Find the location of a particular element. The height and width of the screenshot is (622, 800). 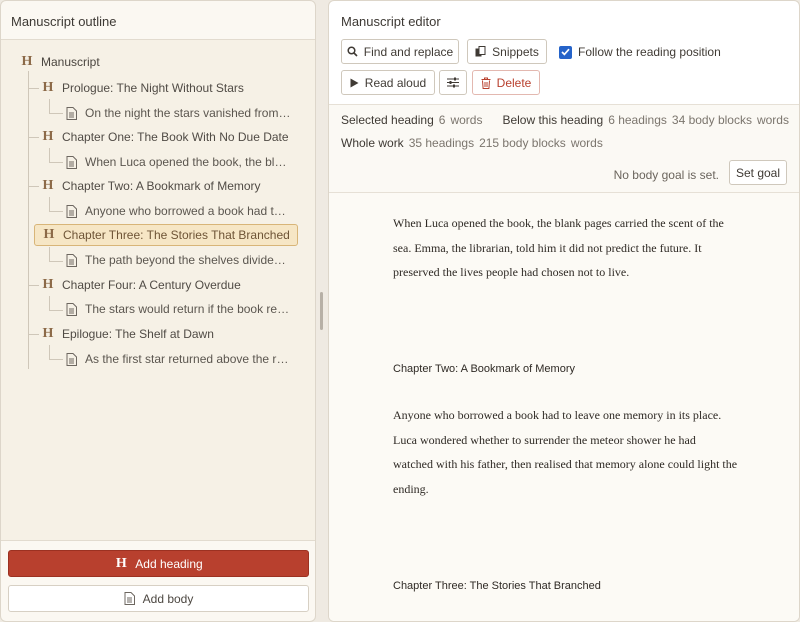

heading-label: Chapter Two: A Bookmark of Memory is located at coordinates (161, 186).